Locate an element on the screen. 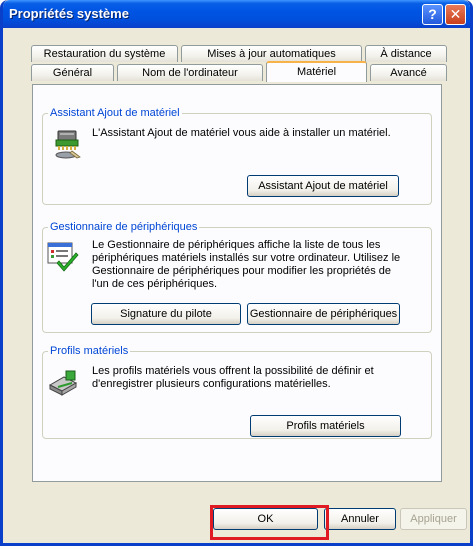 This screenshot has width=473, height=546. add-hardware-wizard-icon is located at coordinates (67, 144).